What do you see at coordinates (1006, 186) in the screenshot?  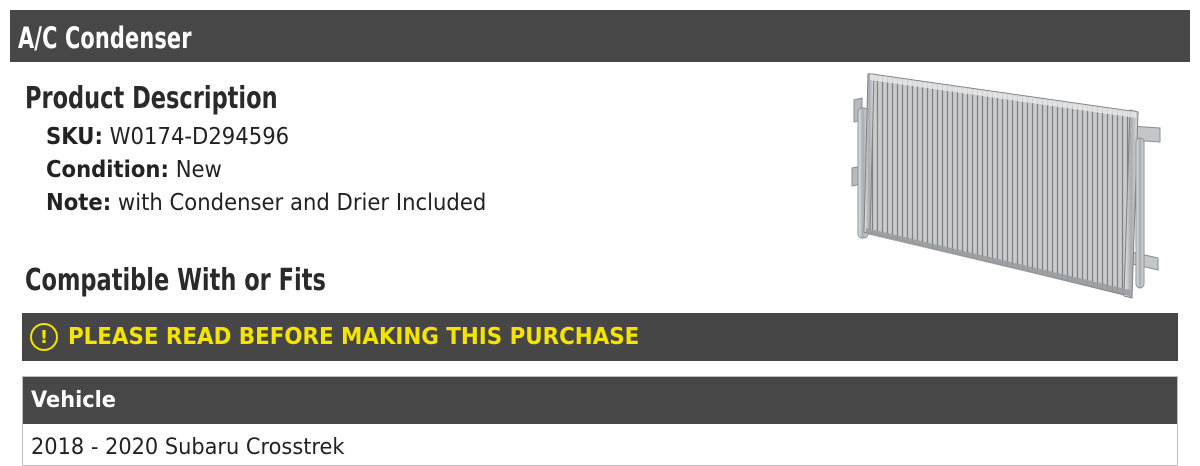 I see `product-image` at bounding box center [1006, 186].